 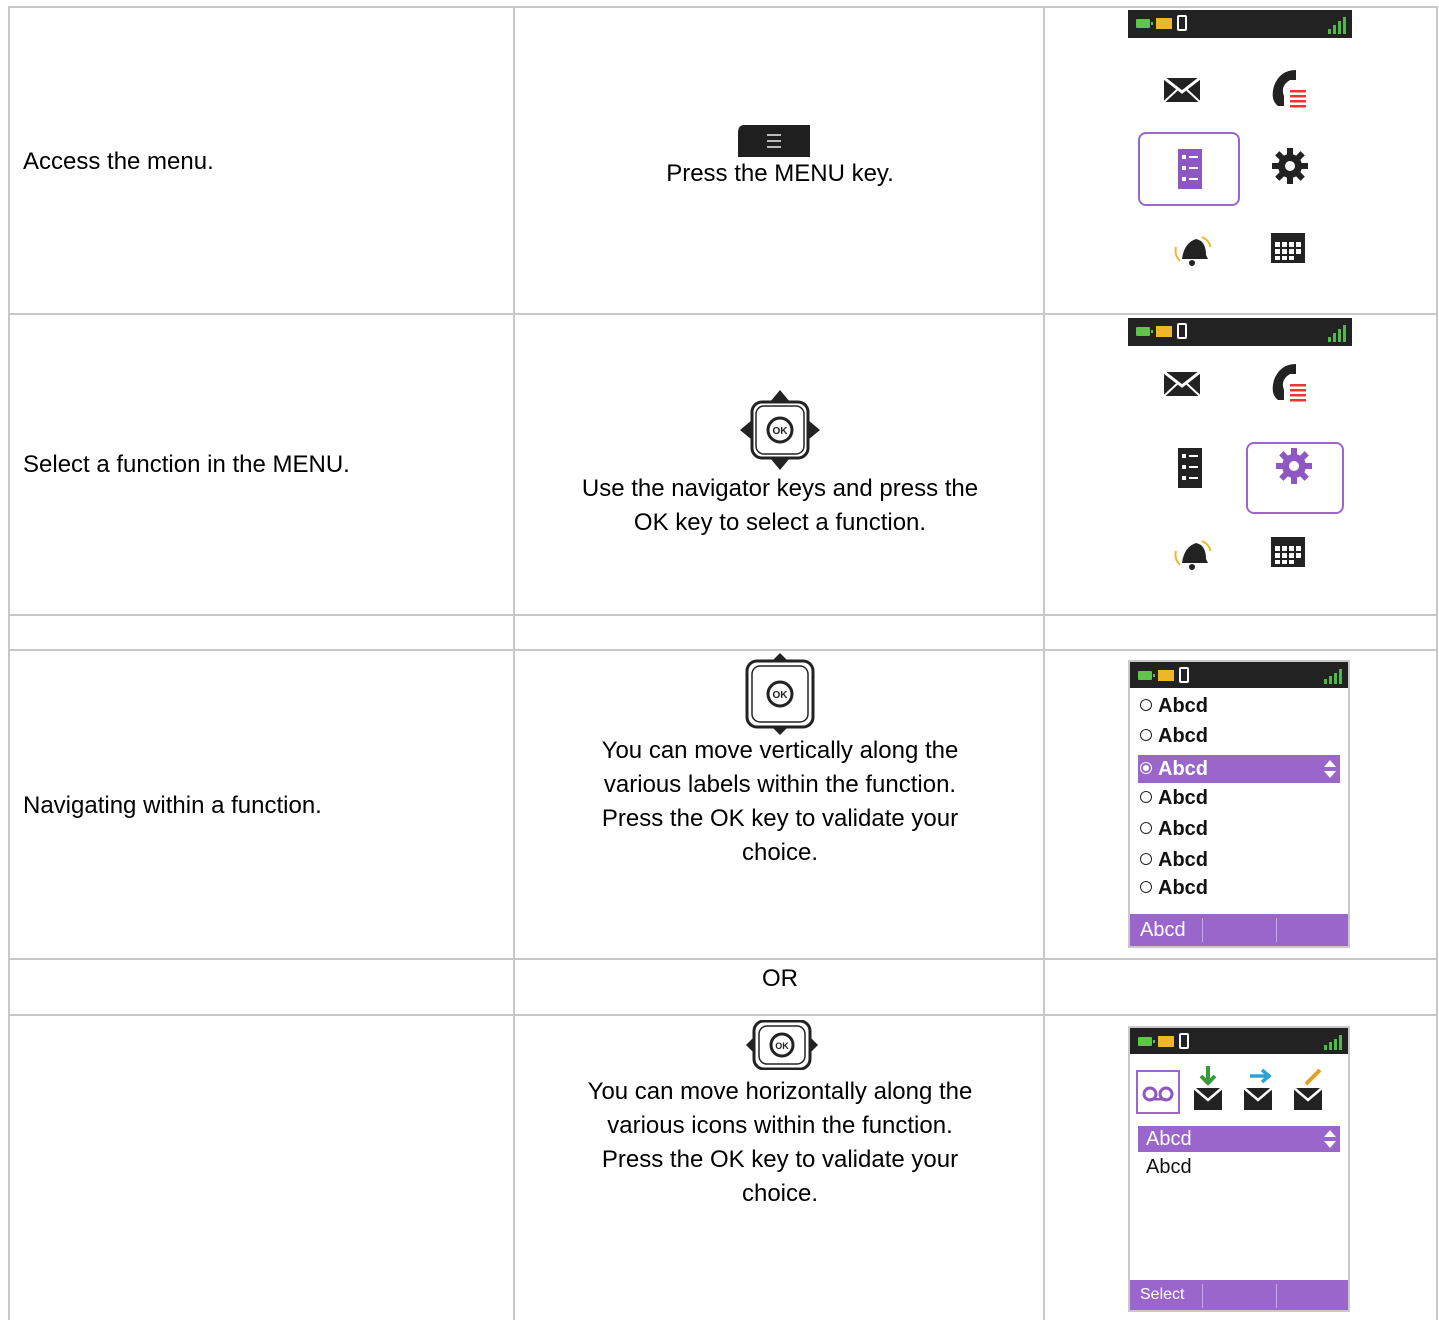 What do you see at coordinates (780, 784) in the screenshot?
I see `instruction-line: various labels within the function.` at bounding box center [780, 784].